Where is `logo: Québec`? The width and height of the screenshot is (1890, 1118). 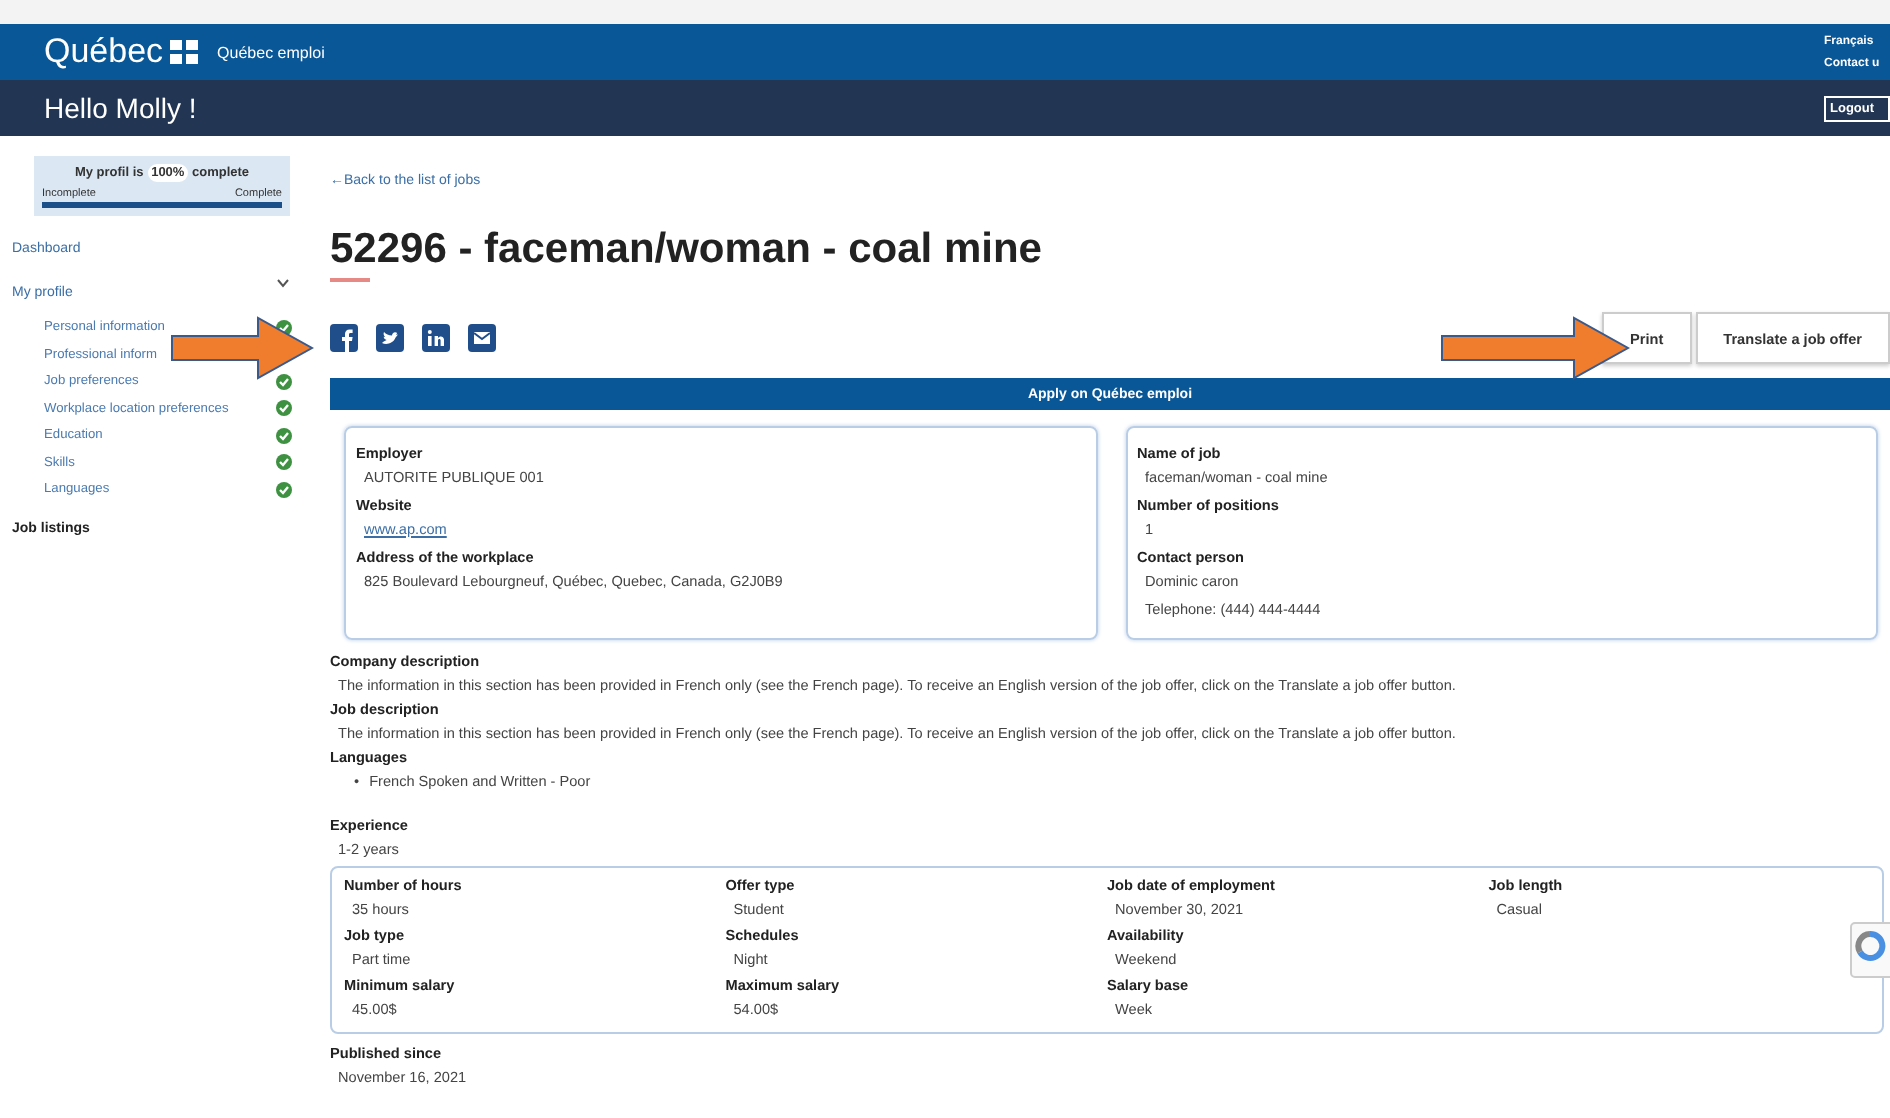
logo: Québec is located at coordinates (104, 52).